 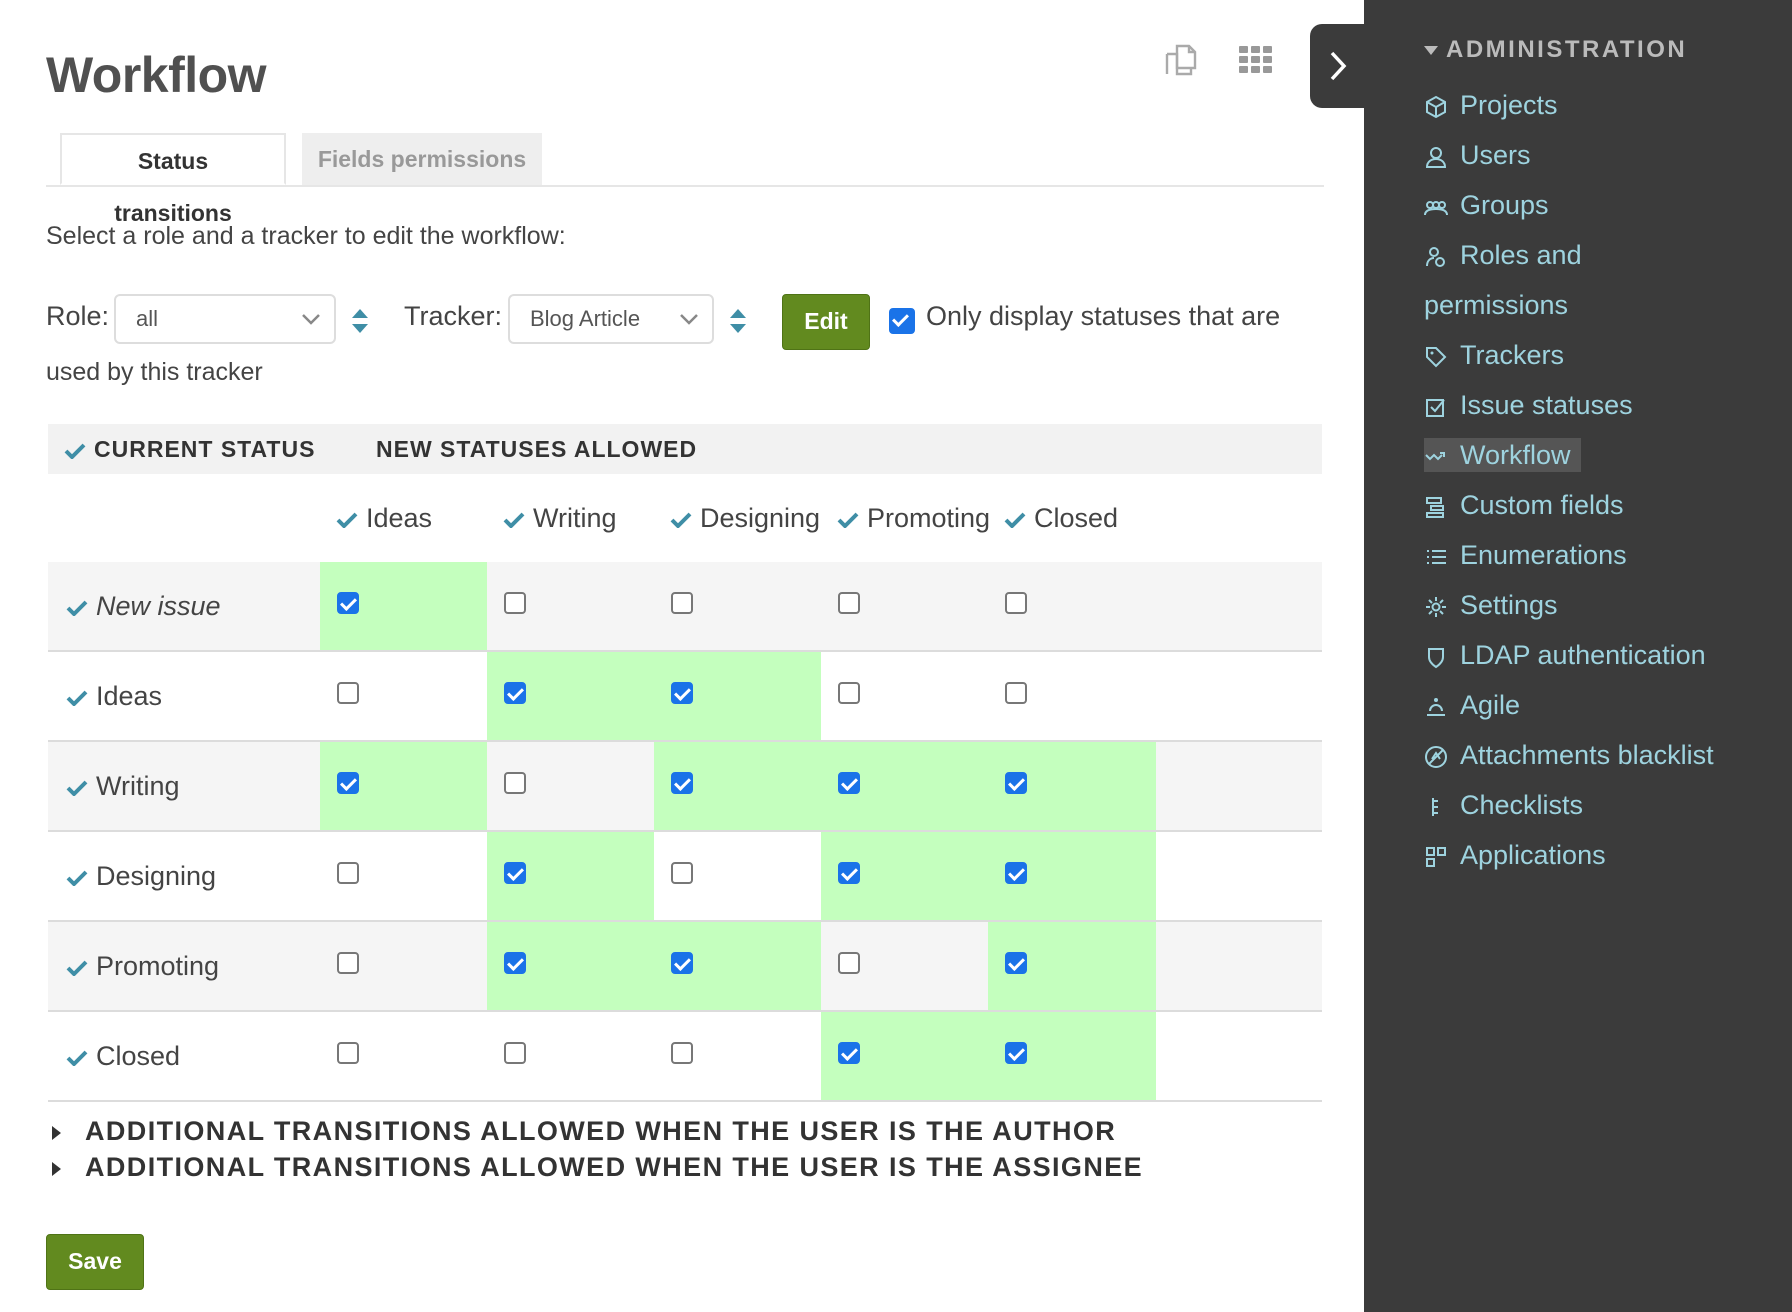 What do you see at coordinates (585, 318) in the screenshot?
I see `tracker-select-value: Blog Article` at bounding box center [585, 318].